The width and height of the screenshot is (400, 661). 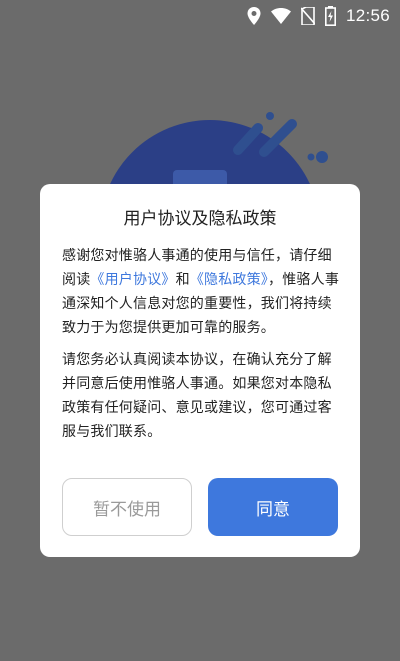 I want to click on privacy-policy-link: 《隐私政策》, so click(x=229, y=280).